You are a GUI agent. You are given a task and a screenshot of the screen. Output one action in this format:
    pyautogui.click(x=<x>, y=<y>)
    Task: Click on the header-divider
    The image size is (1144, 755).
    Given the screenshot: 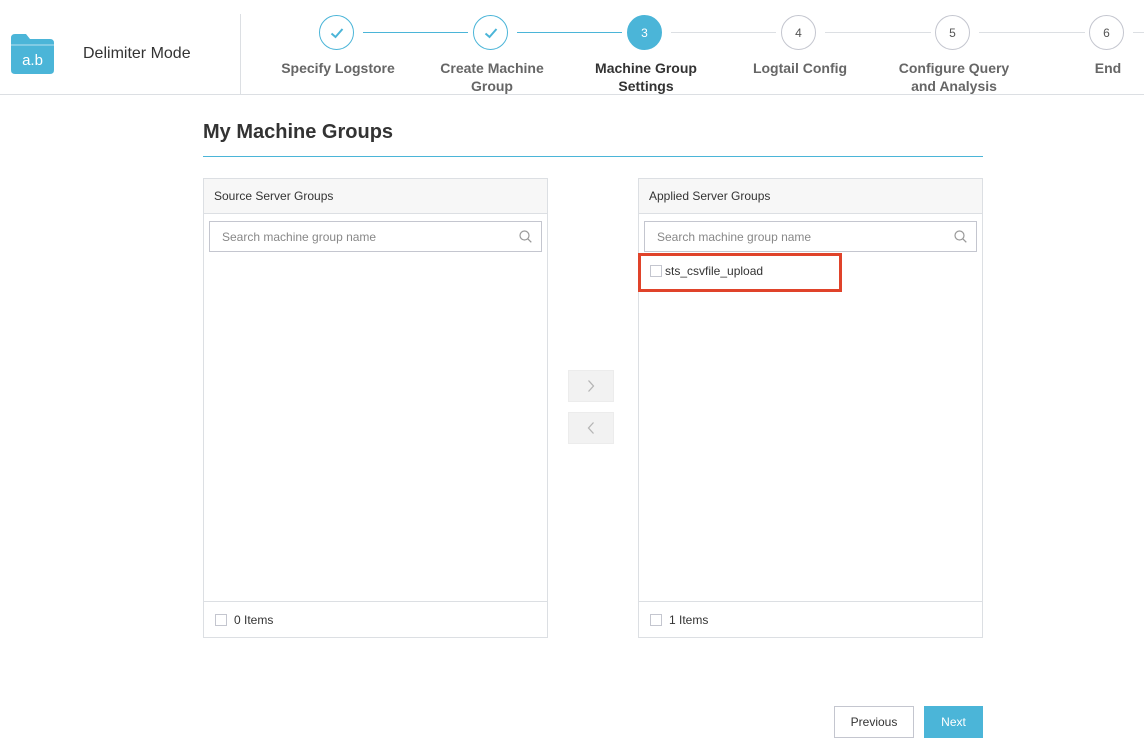 What is the action you would take?
    pyautogui.click(x=240, y=54)
    